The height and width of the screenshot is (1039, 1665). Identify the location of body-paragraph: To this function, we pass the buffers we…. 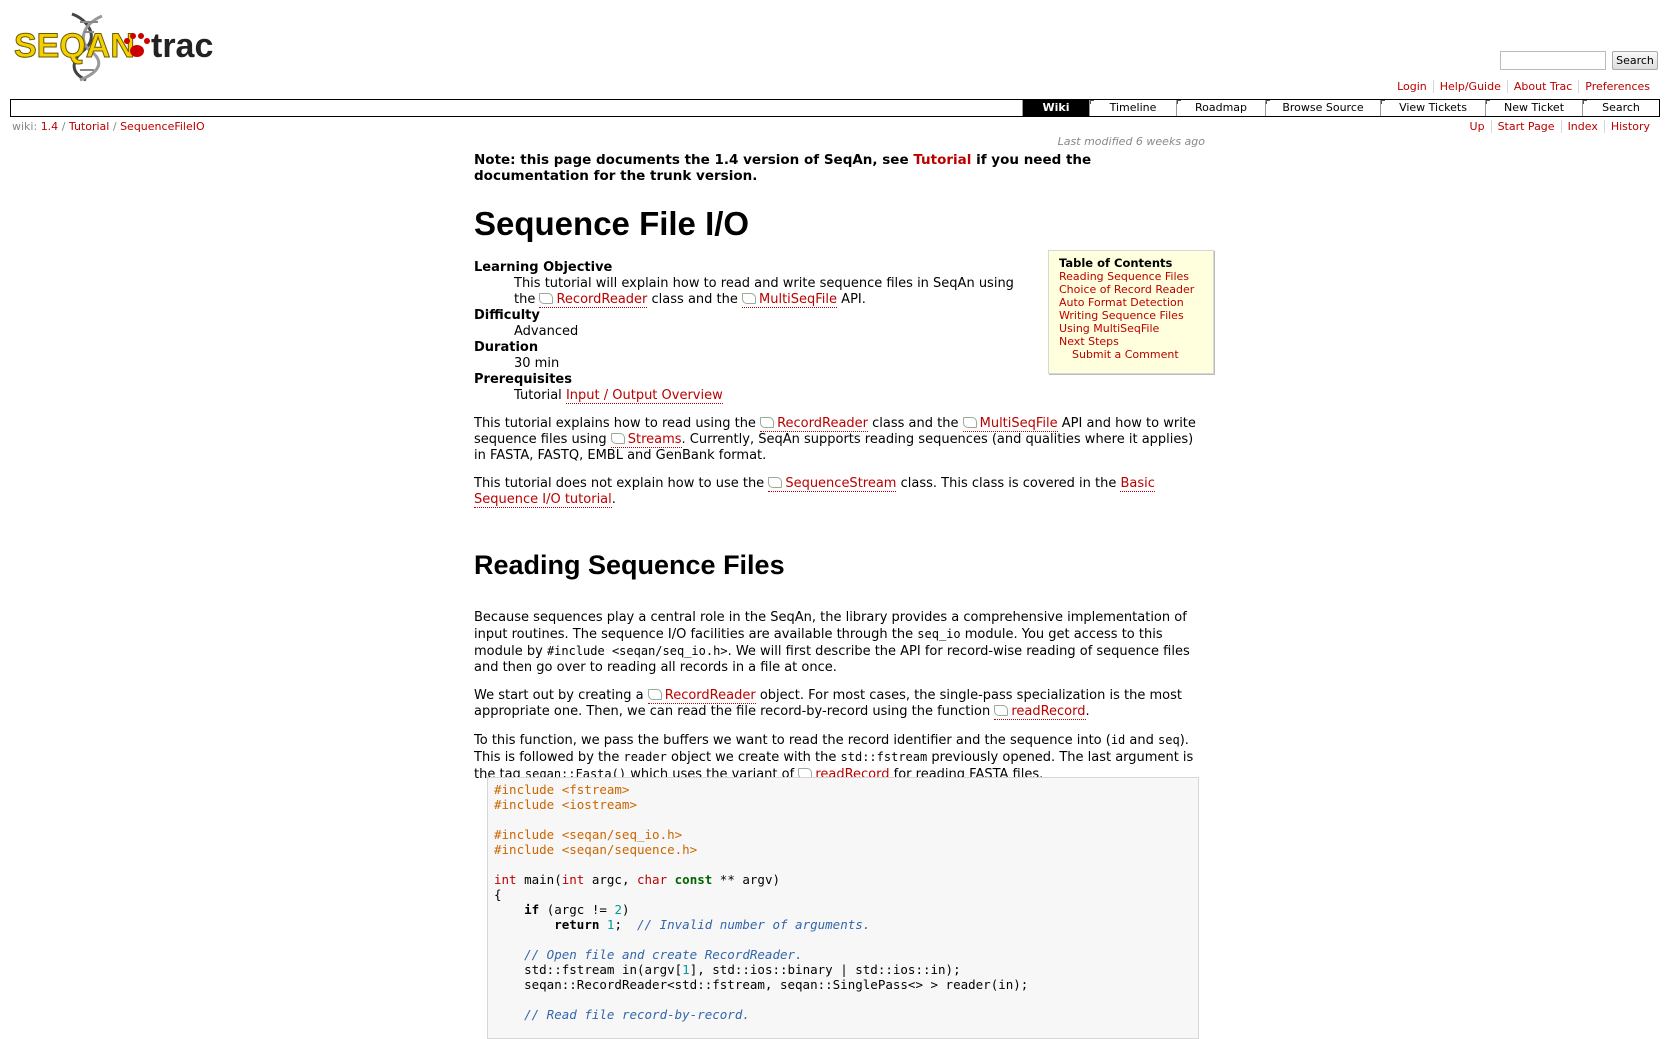
(834, 758).